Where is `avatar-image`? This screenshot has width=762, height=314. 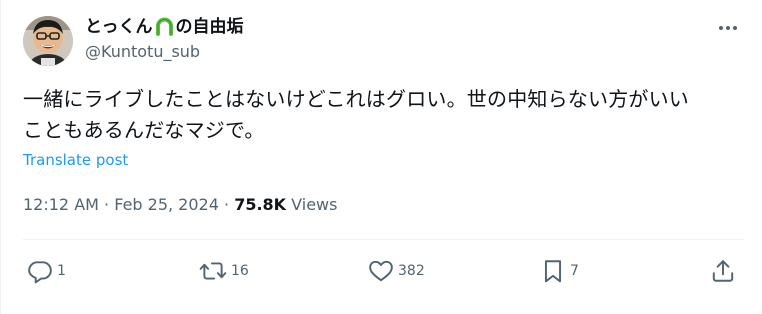 avatar-image is located at coordinates (48, 41).